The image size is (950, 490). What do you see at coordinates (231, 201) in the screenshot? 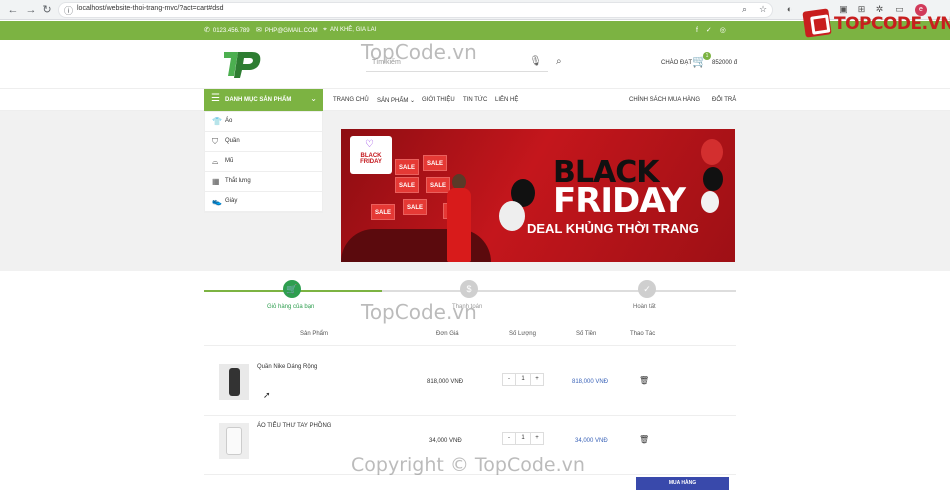
I see `category-label: Giày` at bounding box center [231, 201].